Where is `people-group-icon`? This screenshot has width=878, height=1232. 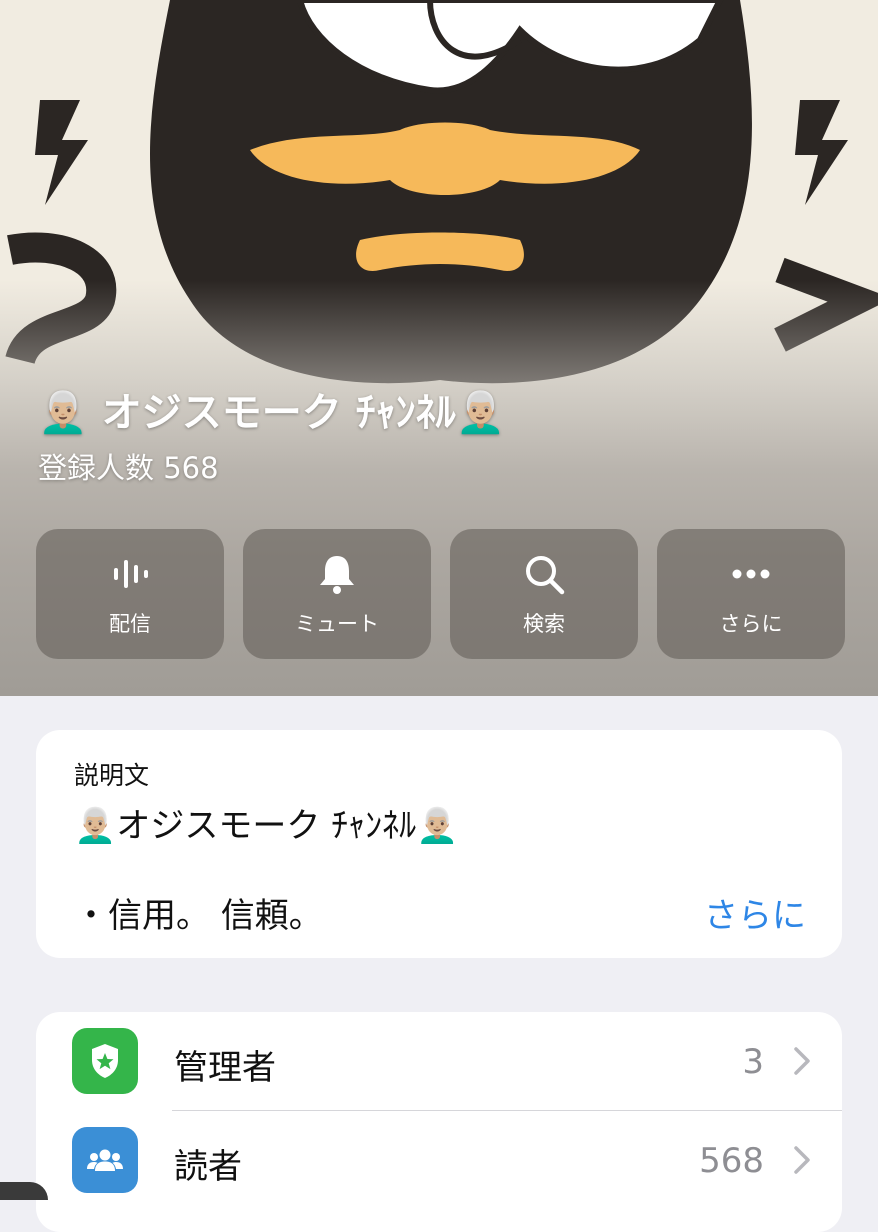 people-group-icon is located at coordinates (105, 1160).